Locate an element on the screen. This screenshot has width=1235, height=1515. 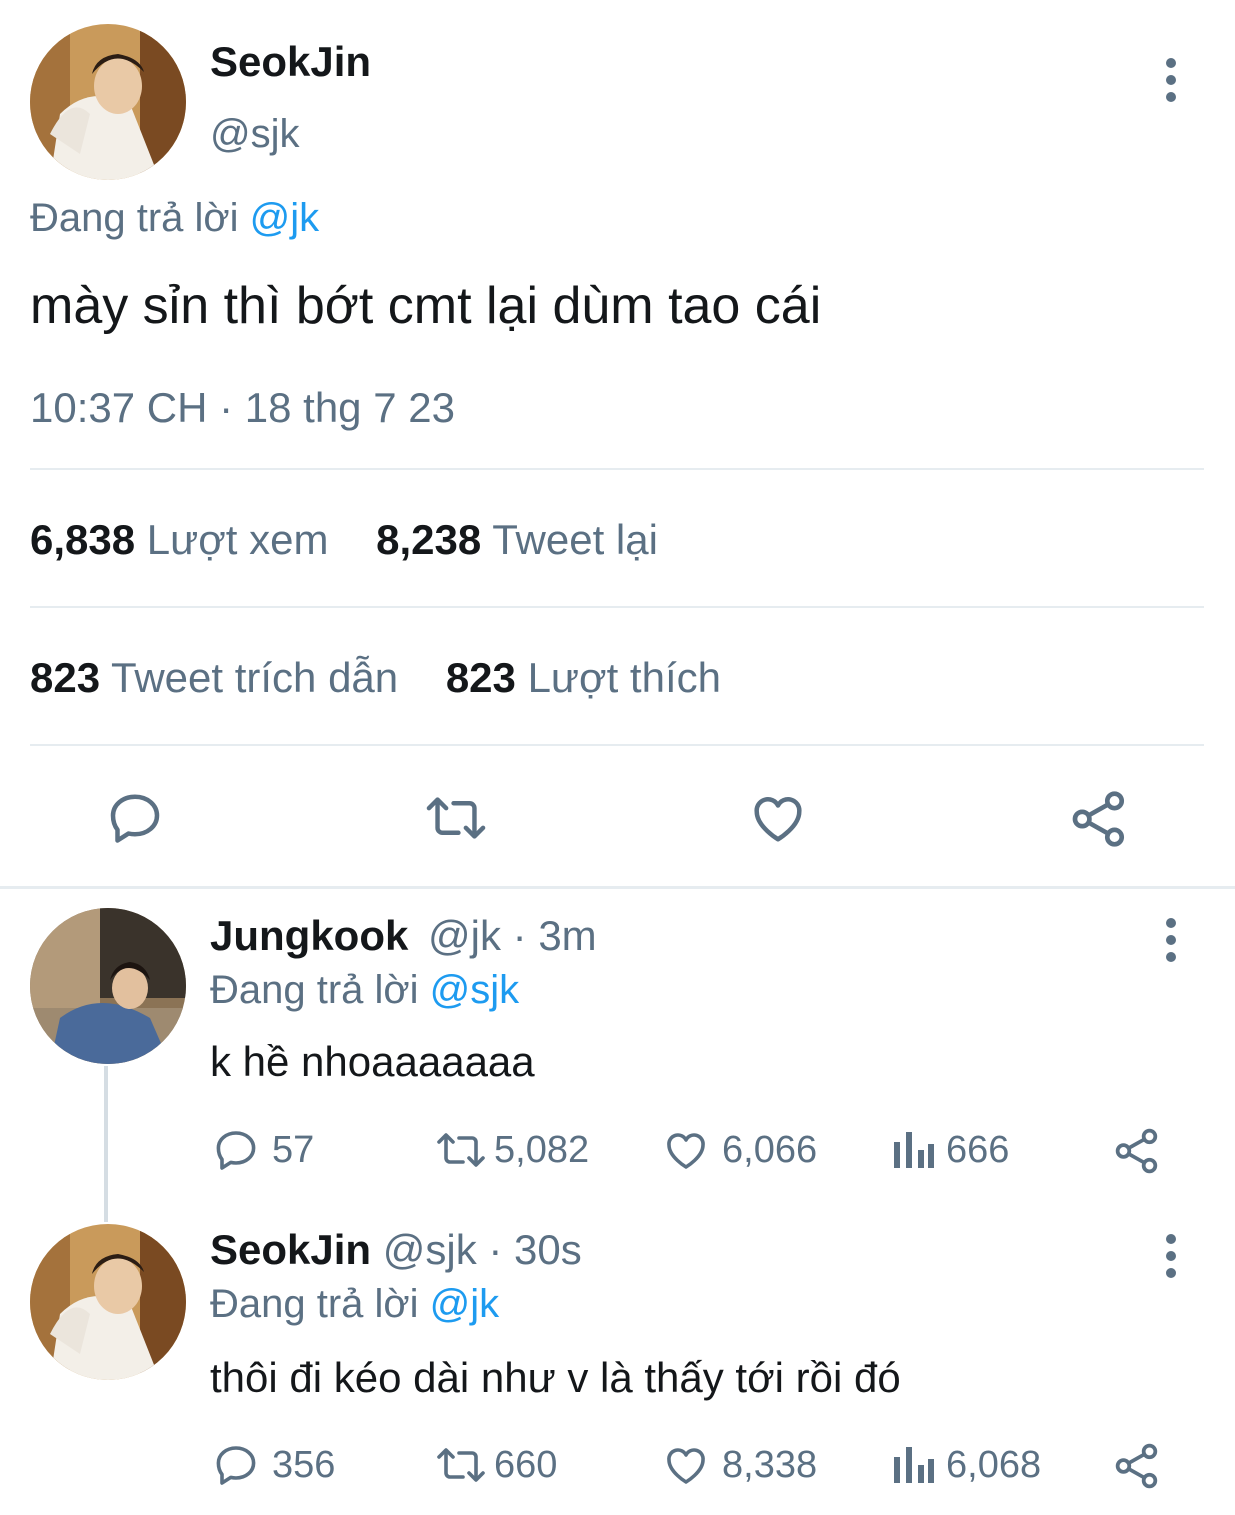
like-button: 6,066 is located at coordinates (739, 1150).